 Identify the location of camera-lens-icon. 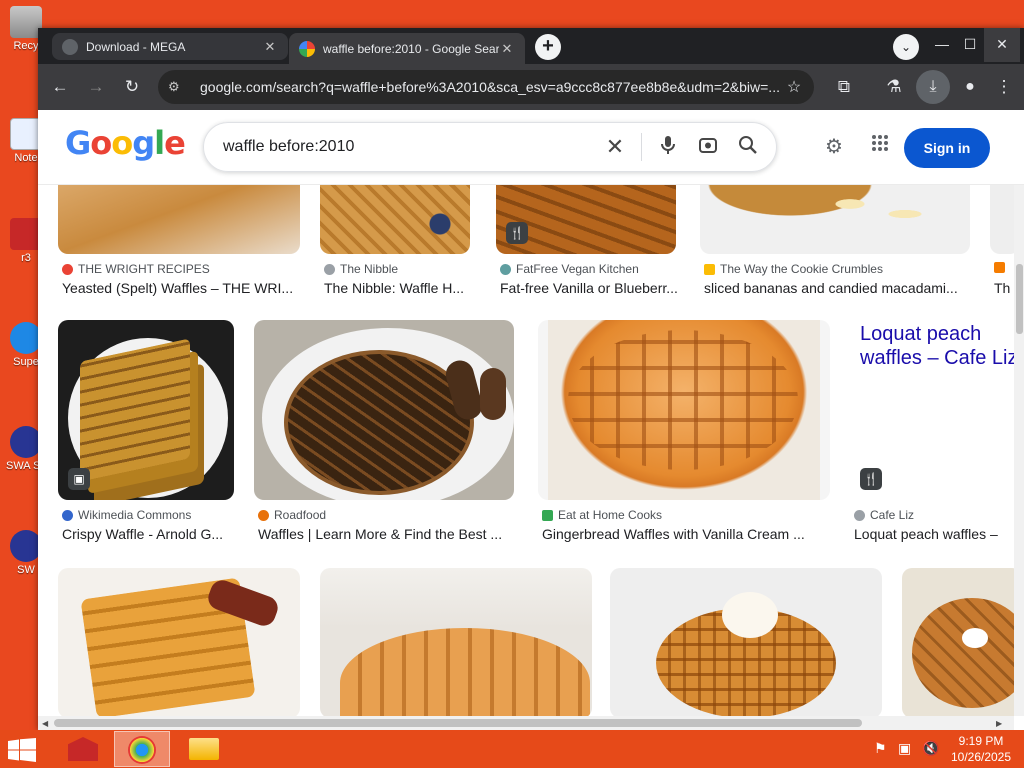
(708, 147).